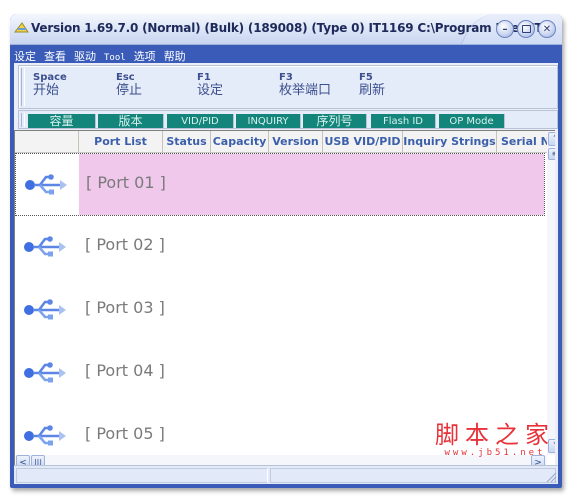 The image size is (577, 500). I want to click on tab-vid-pid: VID/PID, so click(200, 121).